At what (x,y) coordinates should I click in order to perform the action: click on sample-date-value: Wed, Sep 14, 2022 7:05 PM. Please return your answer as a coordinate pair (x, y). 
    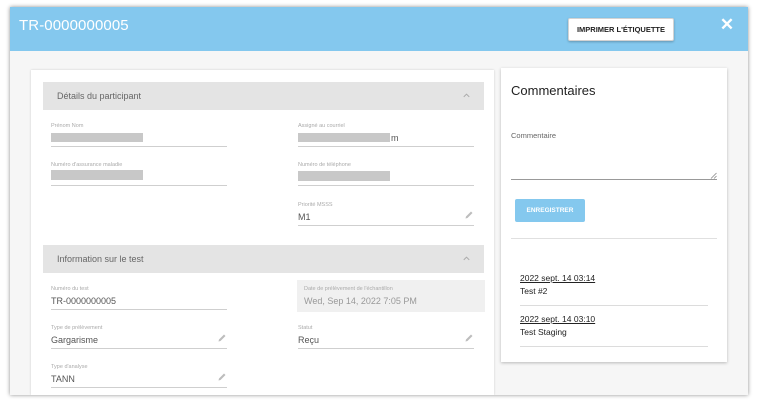
    Looking at the image, I should click on (360, 301).